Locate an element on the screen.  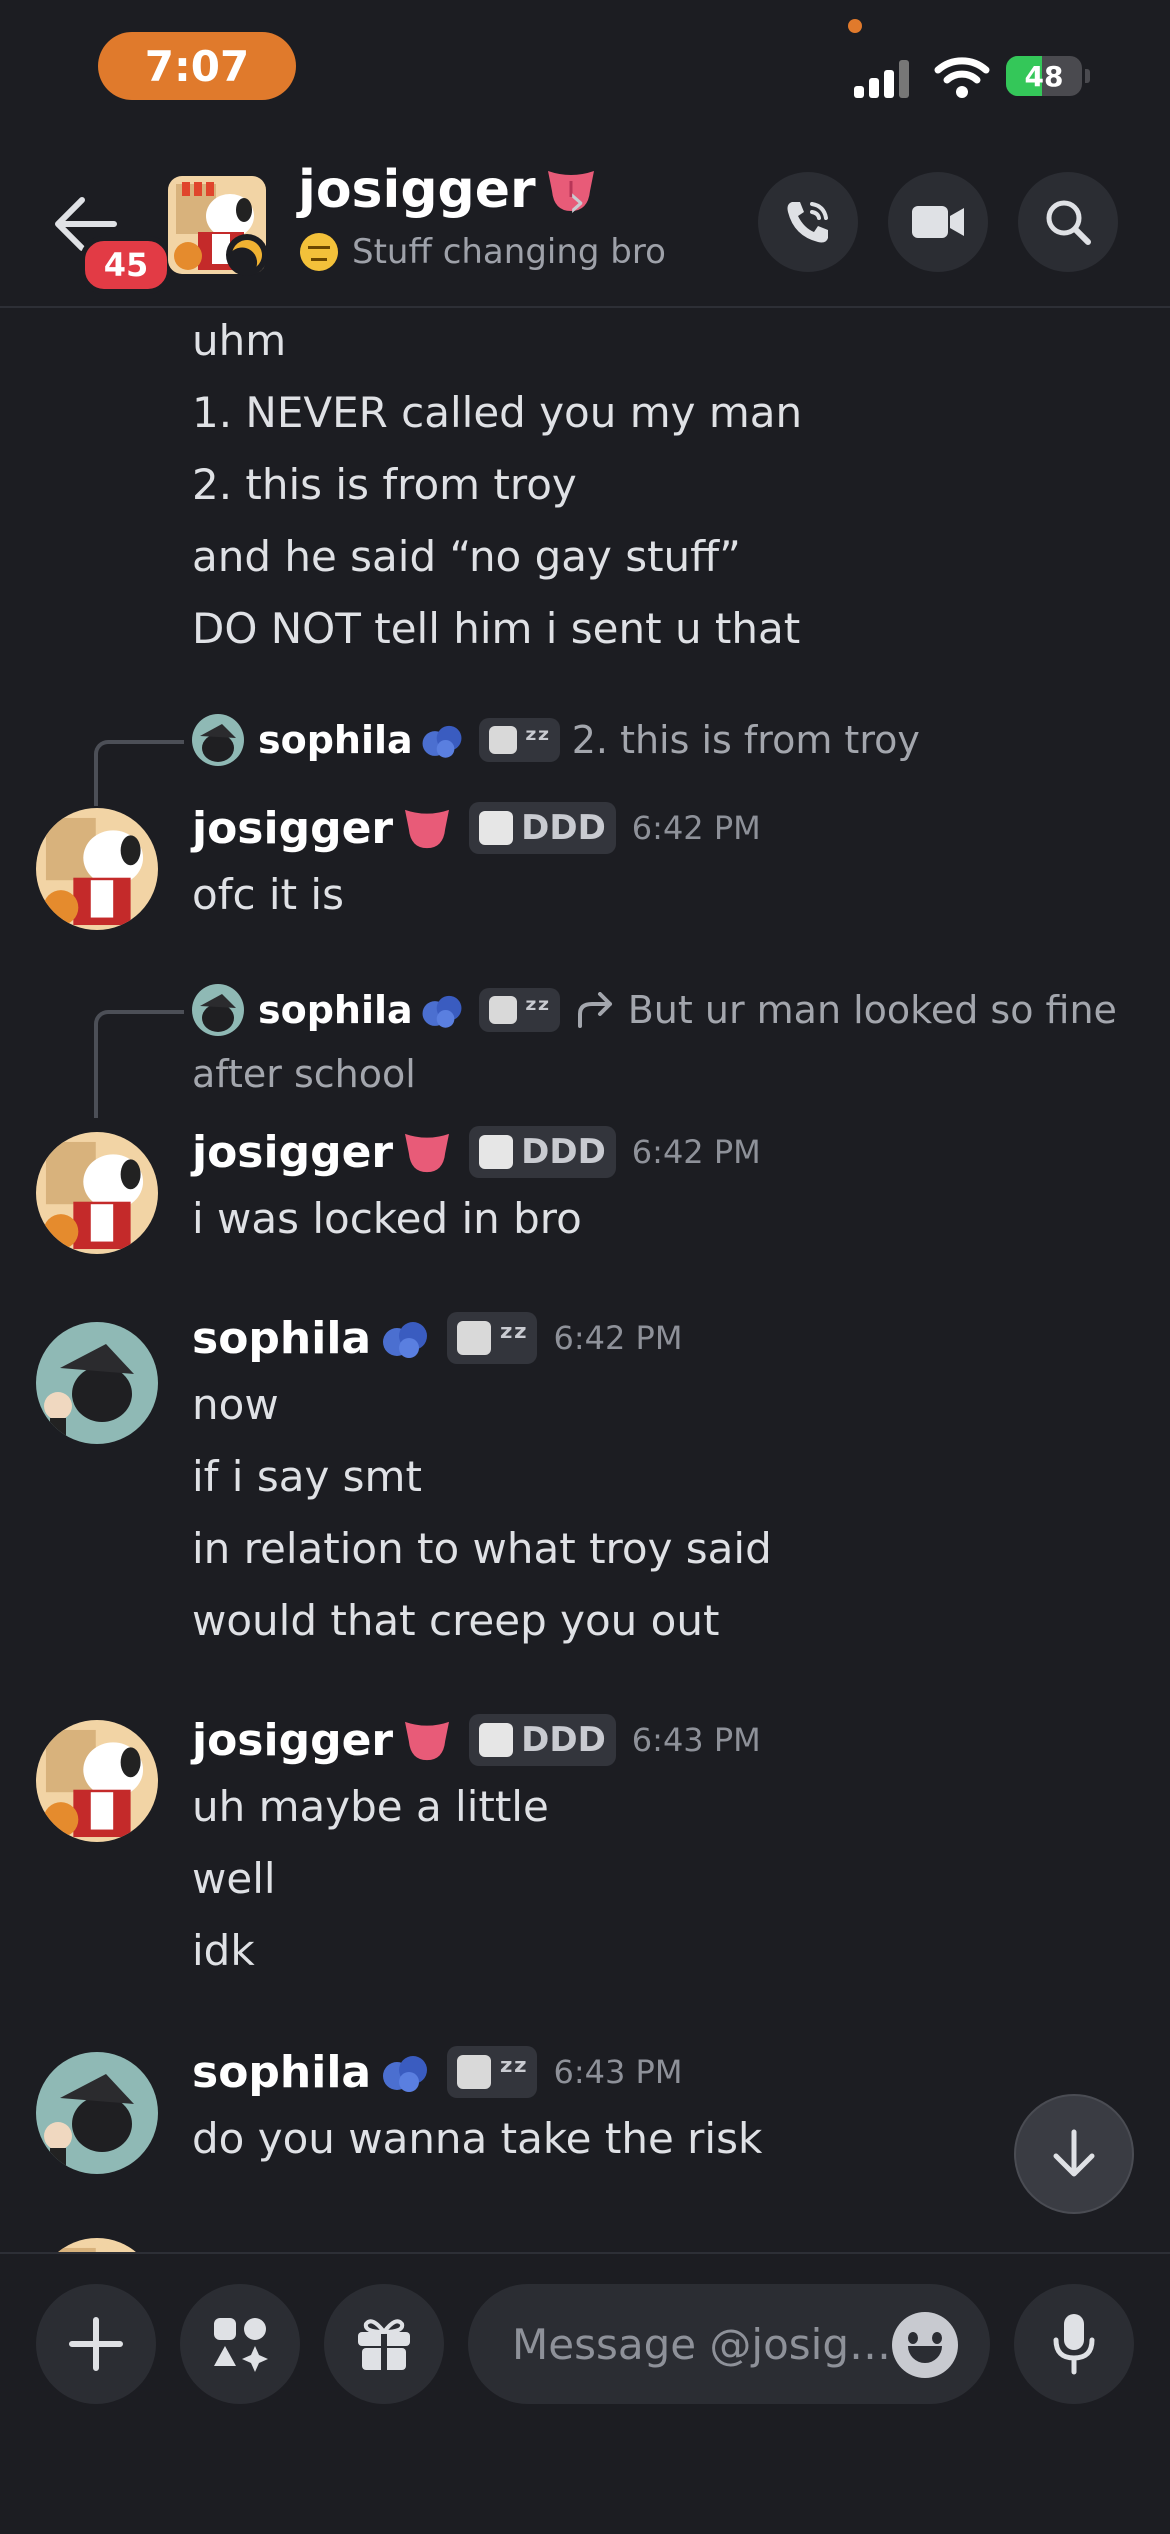
message-header: sophila ᶻᶻ 6:43 PM is located at coordinates (437, 2072).